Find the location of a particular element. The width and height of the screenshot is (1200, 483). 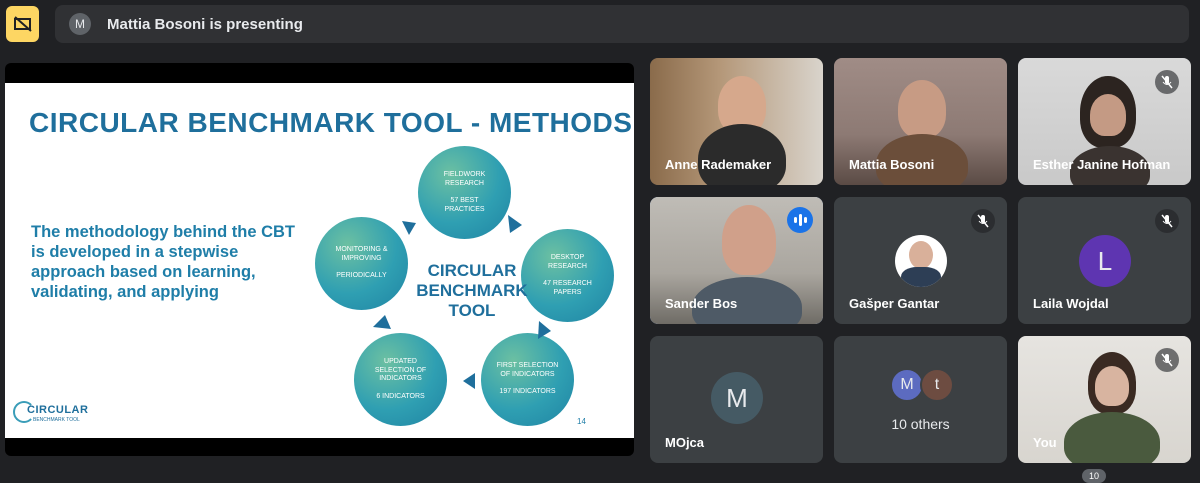

participant-photo is located at coordinates (921, 261).